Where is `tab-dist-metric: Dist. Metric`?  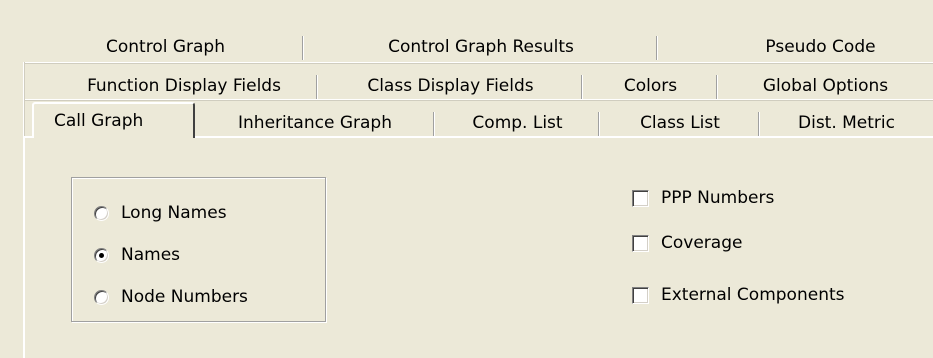 tab-dist-metric: Dist. Metric is located at coordinates (846, 122).